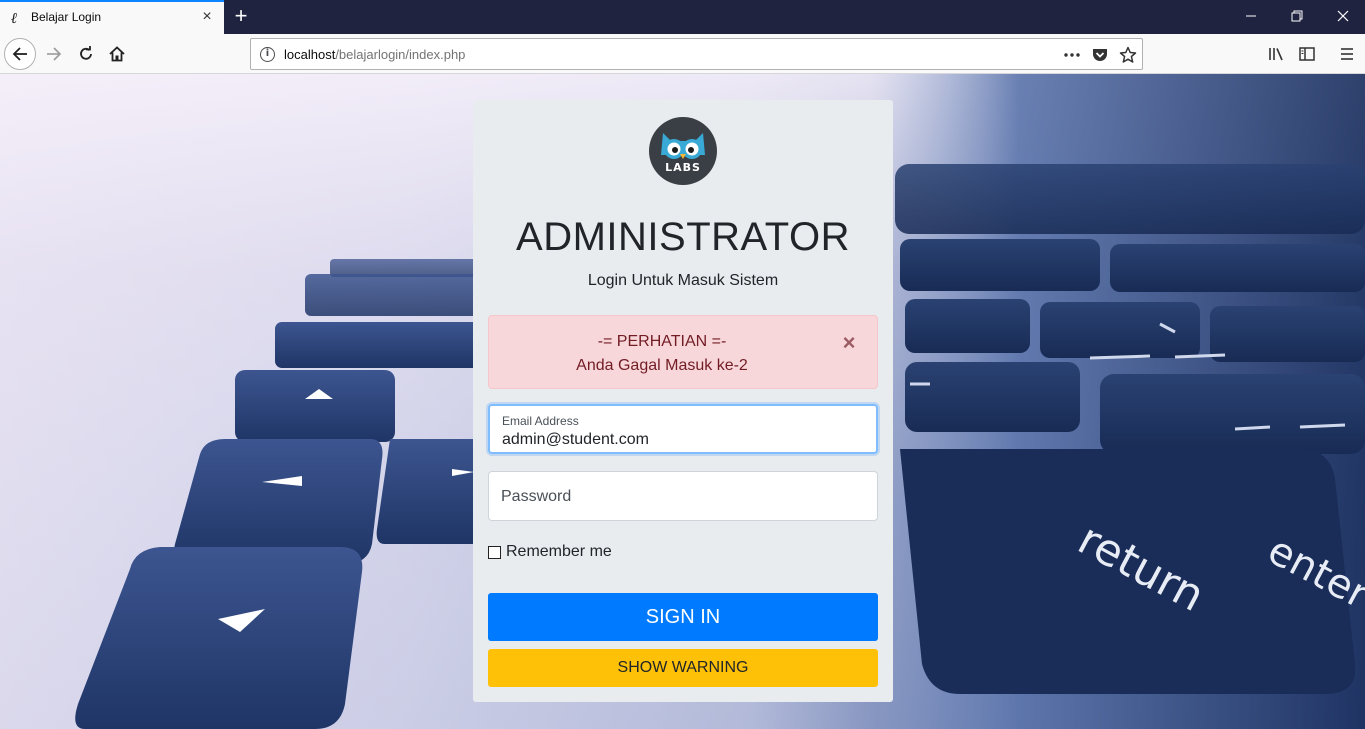  Describe the element at coordinates (207, 17) in the screenshot. I see `tab-close-icon: ×` at that location.